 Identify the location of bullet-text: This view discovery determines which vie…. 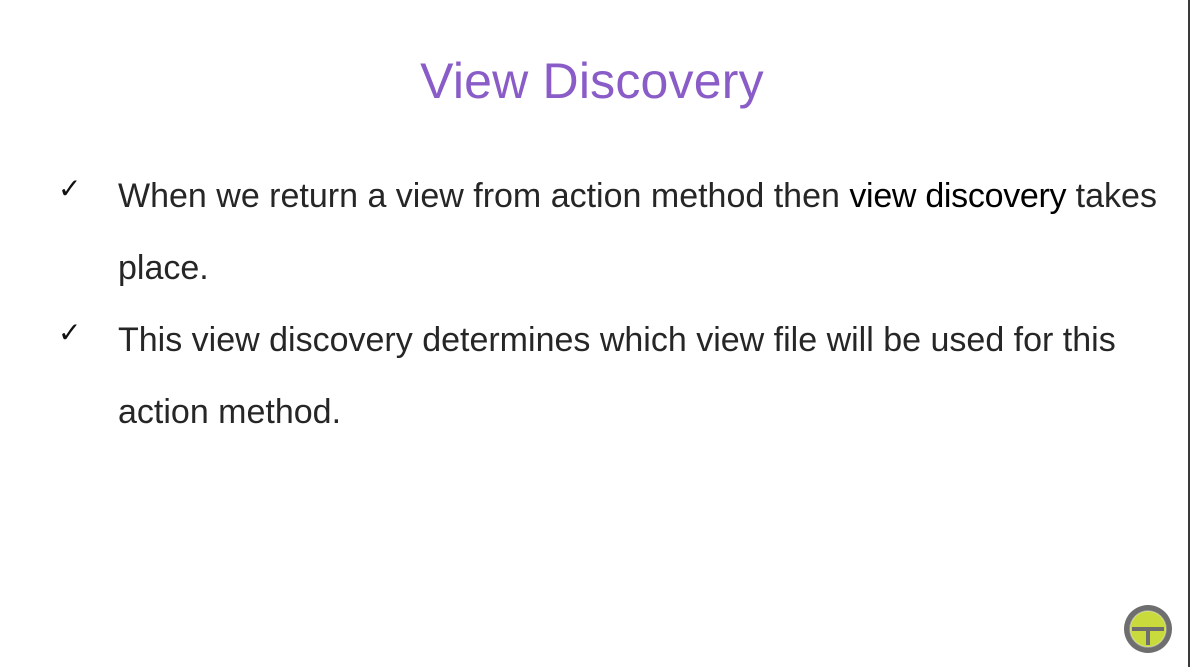
(617, 376).